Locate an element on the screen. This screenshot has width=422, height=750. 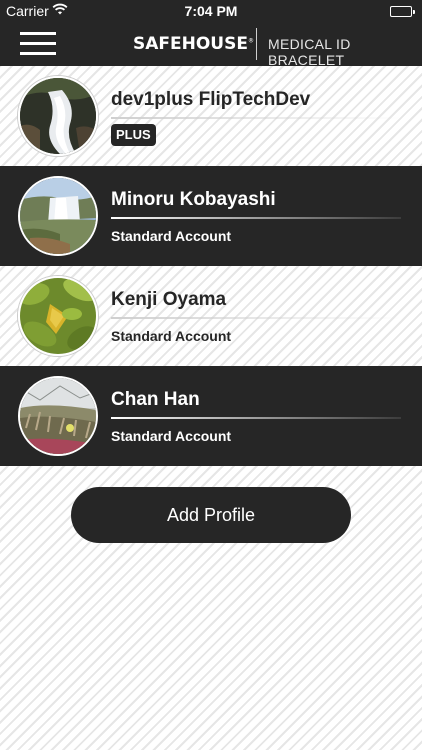
nav-bar: SAFEHOUSE® MEDICAL ID BRACELET is located at coordinates (211, 45).